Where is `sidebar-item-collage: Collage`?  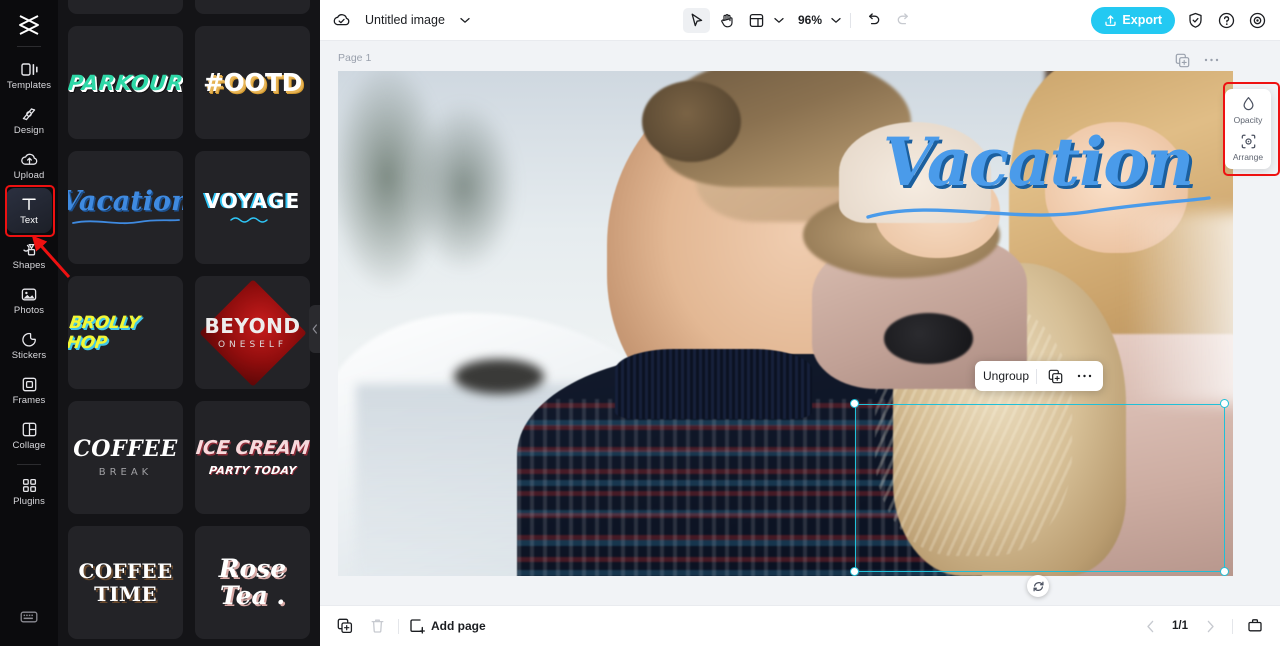 sidebar-item-collage: Collage is located at coordinates (29, 435).